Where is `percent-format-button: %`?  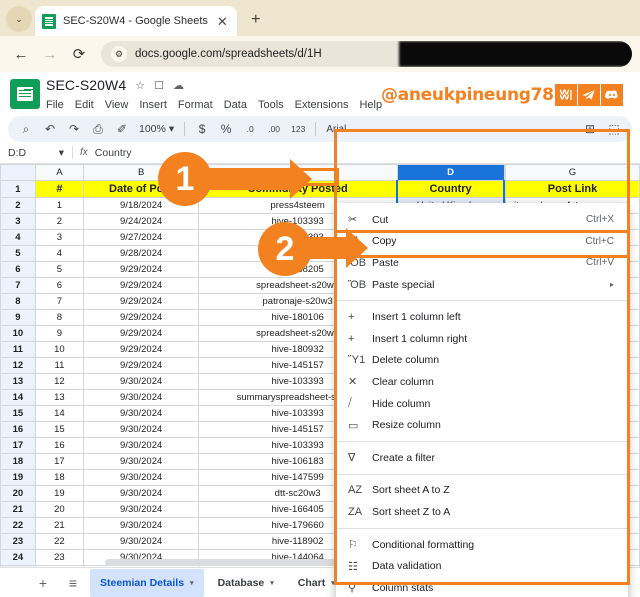
percent-format-button: % is located at coordinates (226, 129).